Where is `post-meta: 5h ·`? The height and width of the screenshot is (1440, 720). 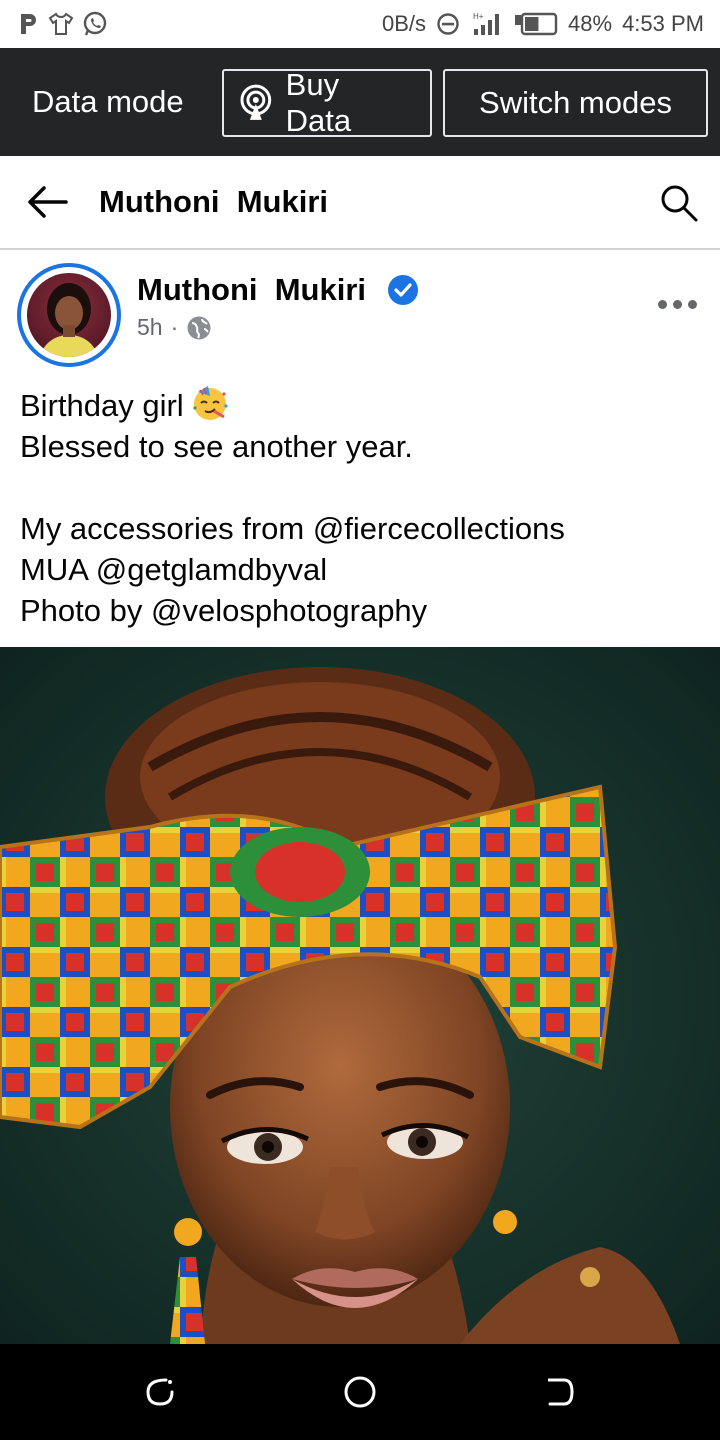 post-meta: 5h · is located at coordinates (174, 327).